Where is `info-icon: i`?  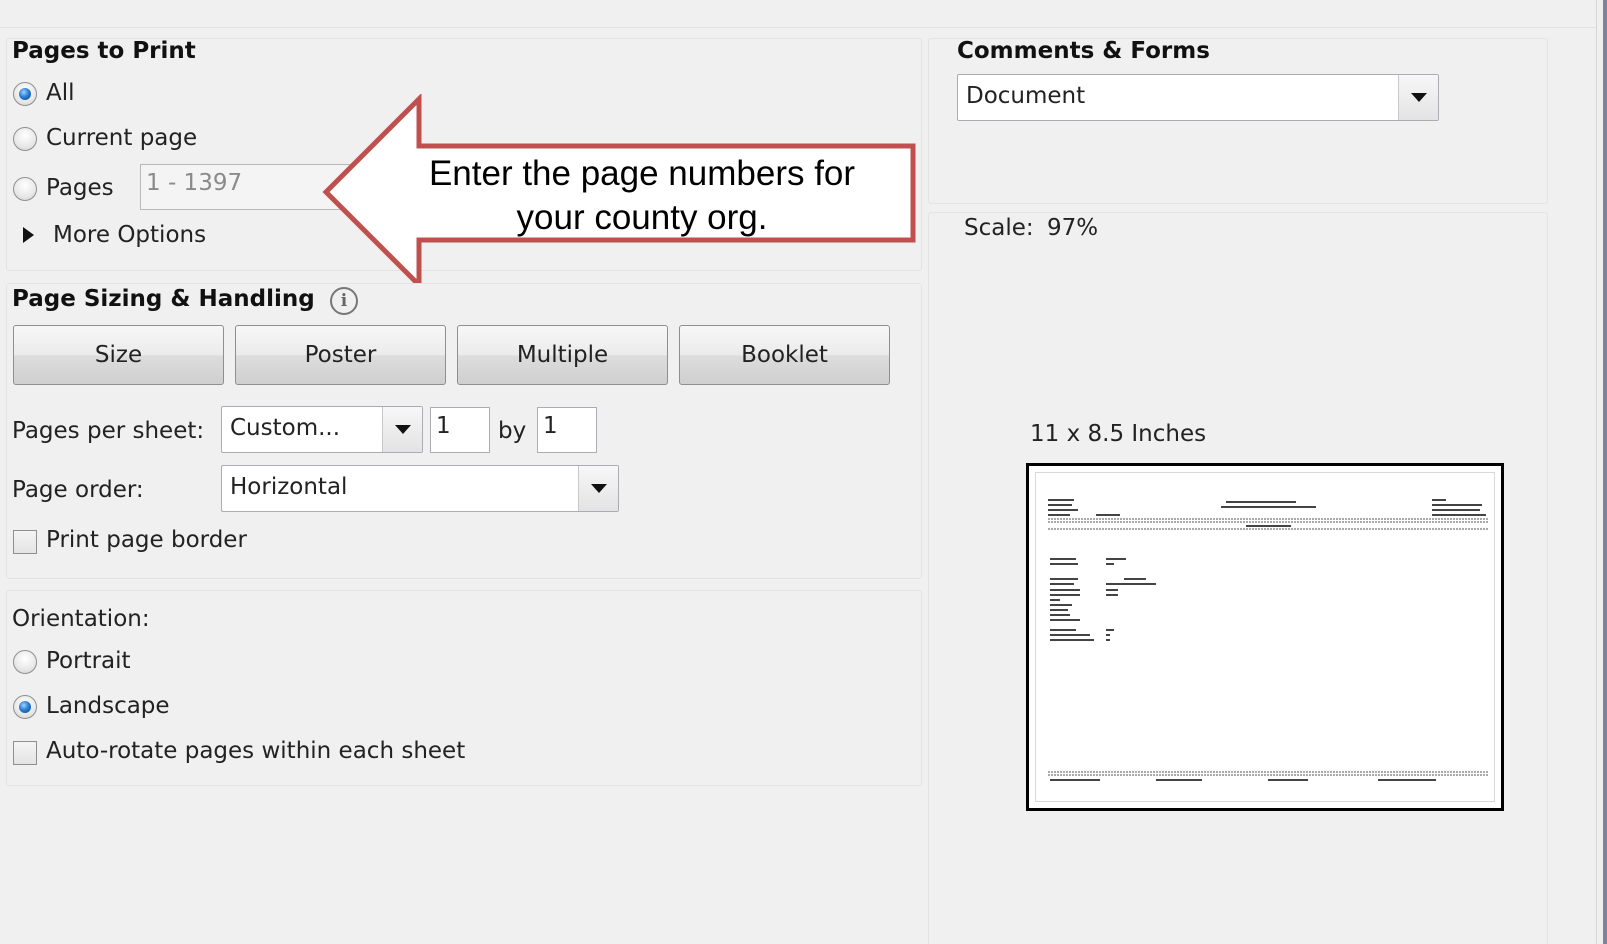
info-icon: i is located at coordinates (344, 301).